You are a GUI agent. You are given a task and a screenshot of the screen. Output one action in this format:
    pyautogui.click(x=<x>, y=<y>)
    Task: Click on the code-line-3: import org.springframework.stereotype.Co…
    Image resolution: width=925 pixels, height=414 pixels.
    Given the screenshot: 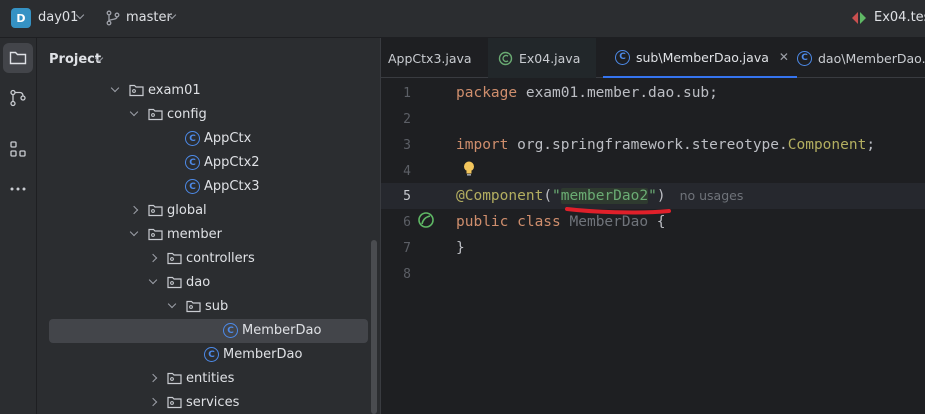 What is the action you would take?
    pyautogui.click(x=665, y=145)
    